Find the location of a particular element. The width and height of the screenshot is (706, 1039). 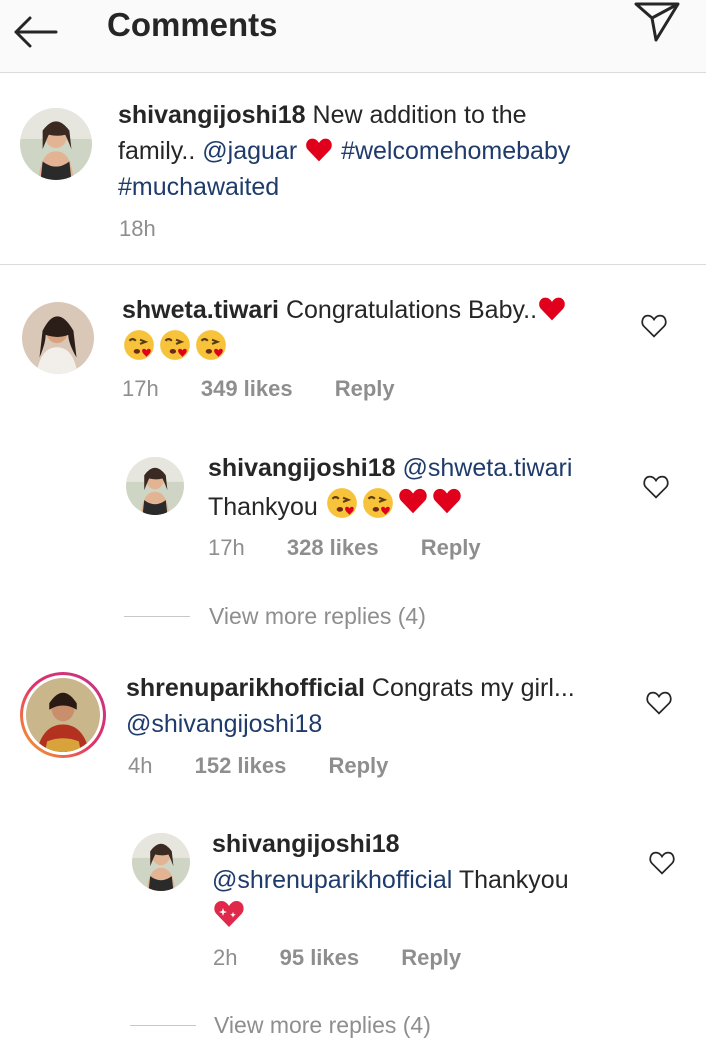

reply-meta: 17h 328 likes Reply is located at coordinates (362, 548).